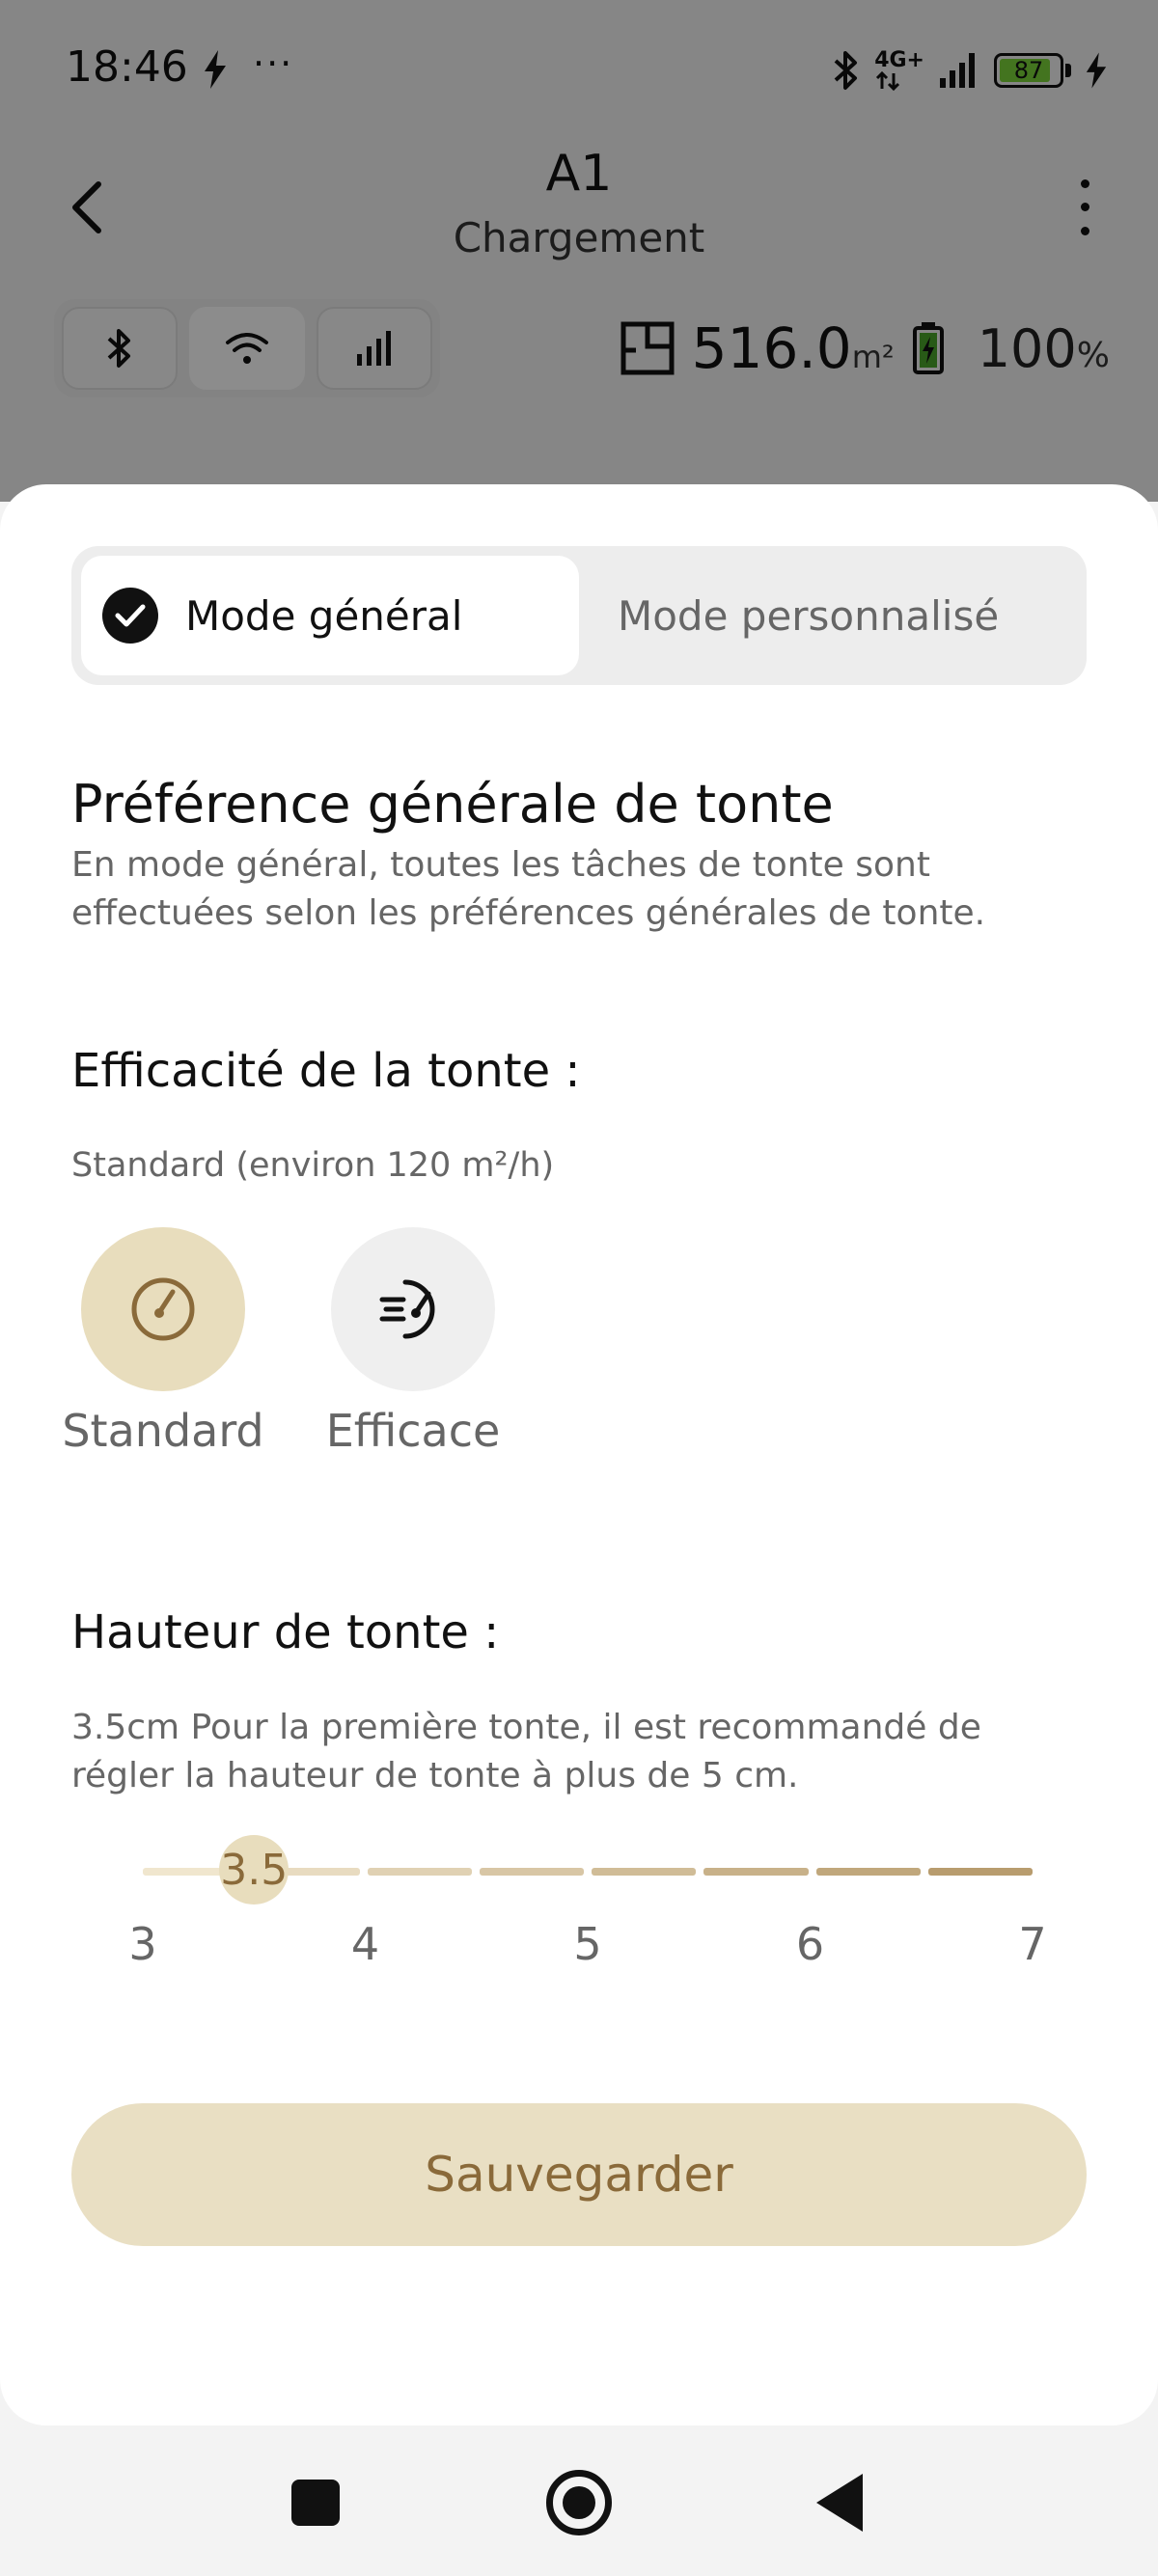 Image resolution: width=1158 pixels, height=2576 pixels. I want to click on height-label: Hauteur de tonte :, so click(285, 1632).